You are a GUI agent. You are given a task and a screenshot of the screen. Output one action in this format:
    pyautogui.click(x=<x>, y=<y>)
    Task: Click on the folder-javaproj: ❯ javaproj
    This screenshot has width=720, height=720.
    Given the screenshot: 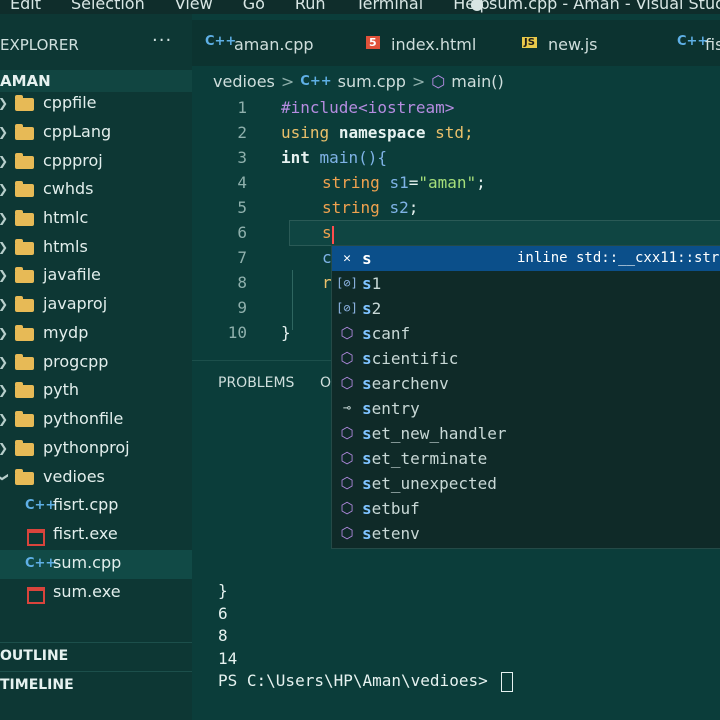 What is the action you would take?
    pyautogui.click(x=96, y=305)
    